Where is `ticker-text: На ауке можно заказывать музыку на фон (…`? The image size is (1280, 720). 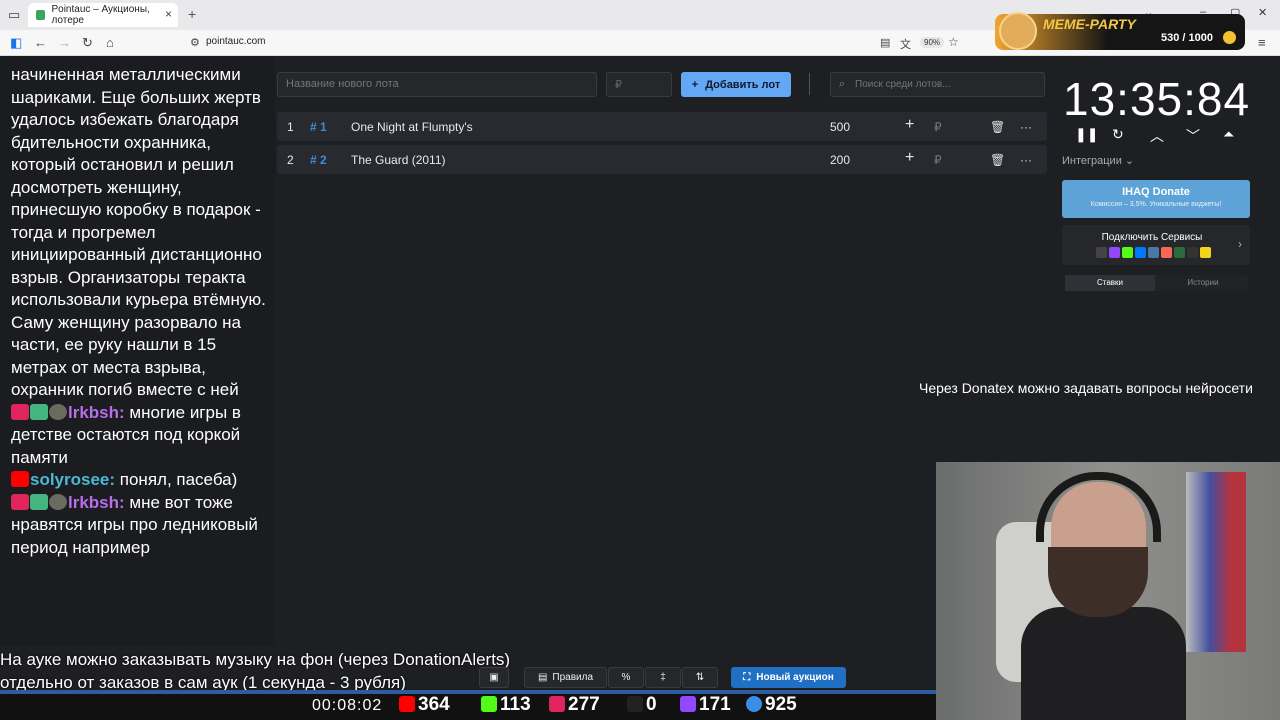 ticker-text: На ауке можно заказывать музыку на фон (… is located at coordinates (255, 671).